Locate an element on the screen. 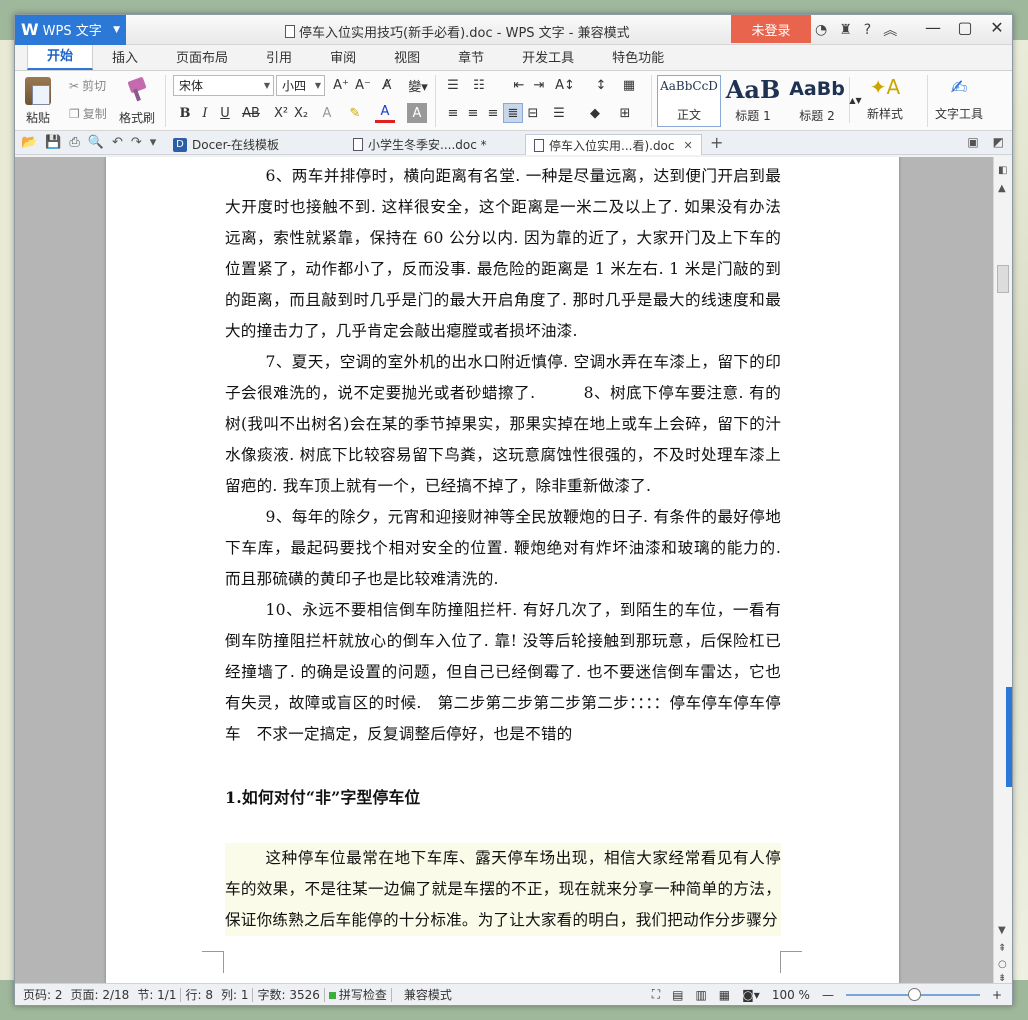  pinyin-icon: 變▾ is located at coordinates (418, 85).